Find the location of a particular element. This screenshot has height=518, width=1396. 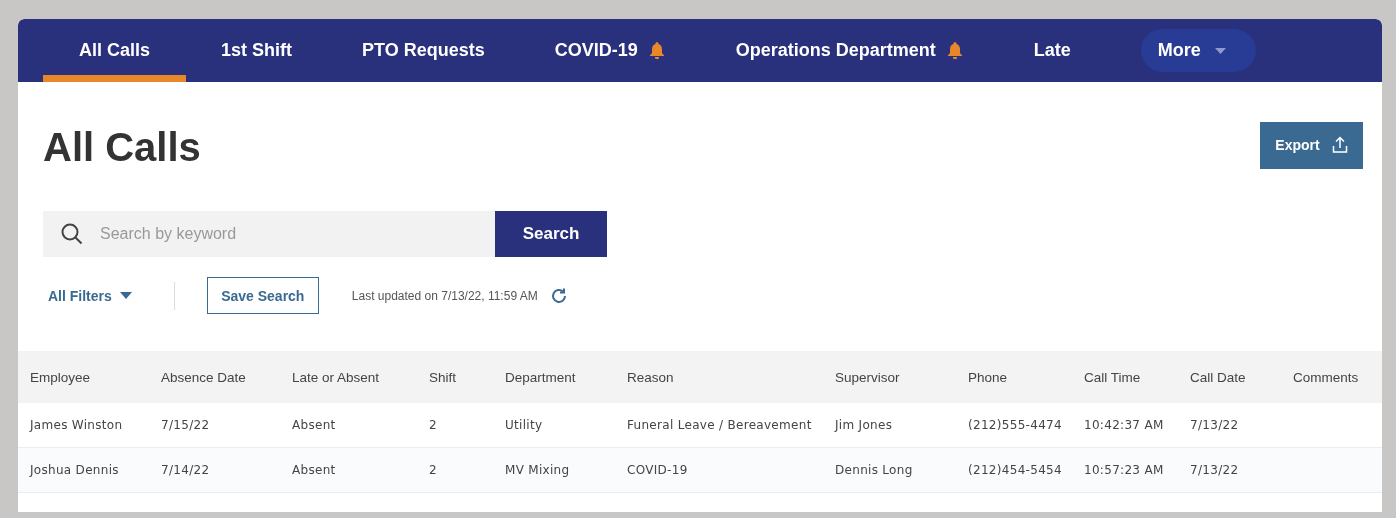

nav-tab: COVID-19 is located at coordinates (610, 50).